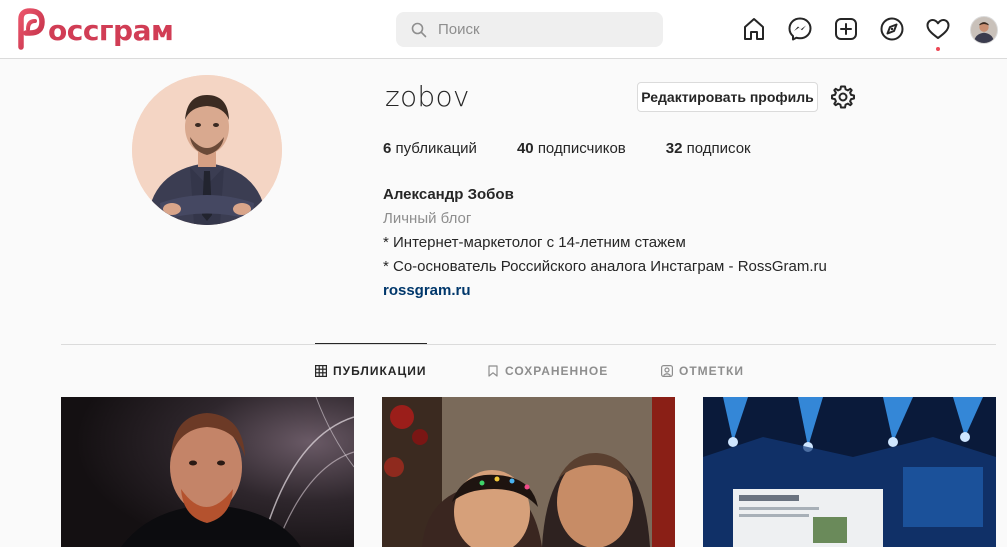 This screenshot has height=547, width=1007. Describe the element at coordinates (605, 291) in the screenshot. I see `profile-website-link: rossgram.ru` at that location.